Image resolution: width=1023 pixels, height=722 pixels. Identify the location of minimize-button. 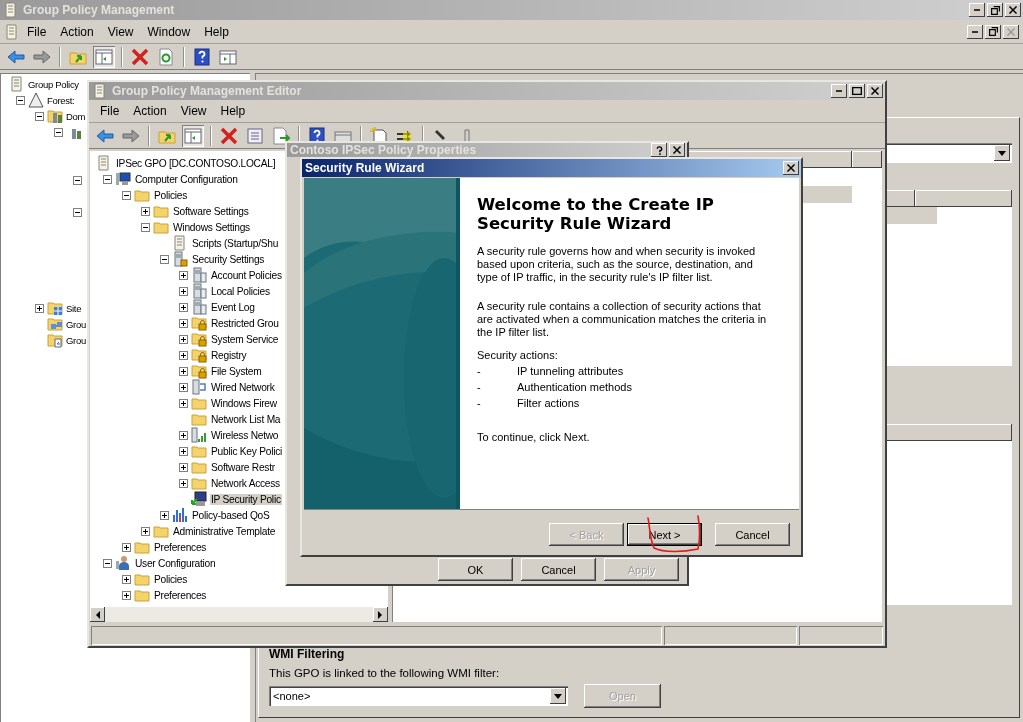
(975, 31).